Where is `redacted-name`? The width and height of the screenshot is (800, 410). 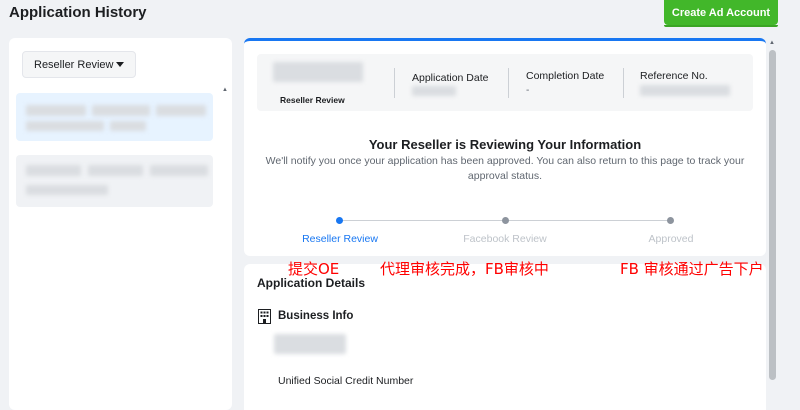 redacted-name is located at coordinates (318, 72).